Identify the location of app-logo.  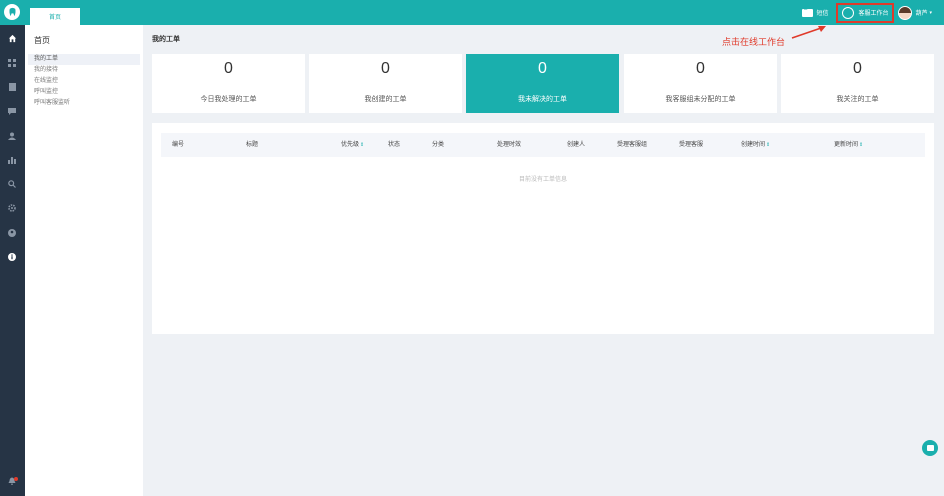
(12, 12).